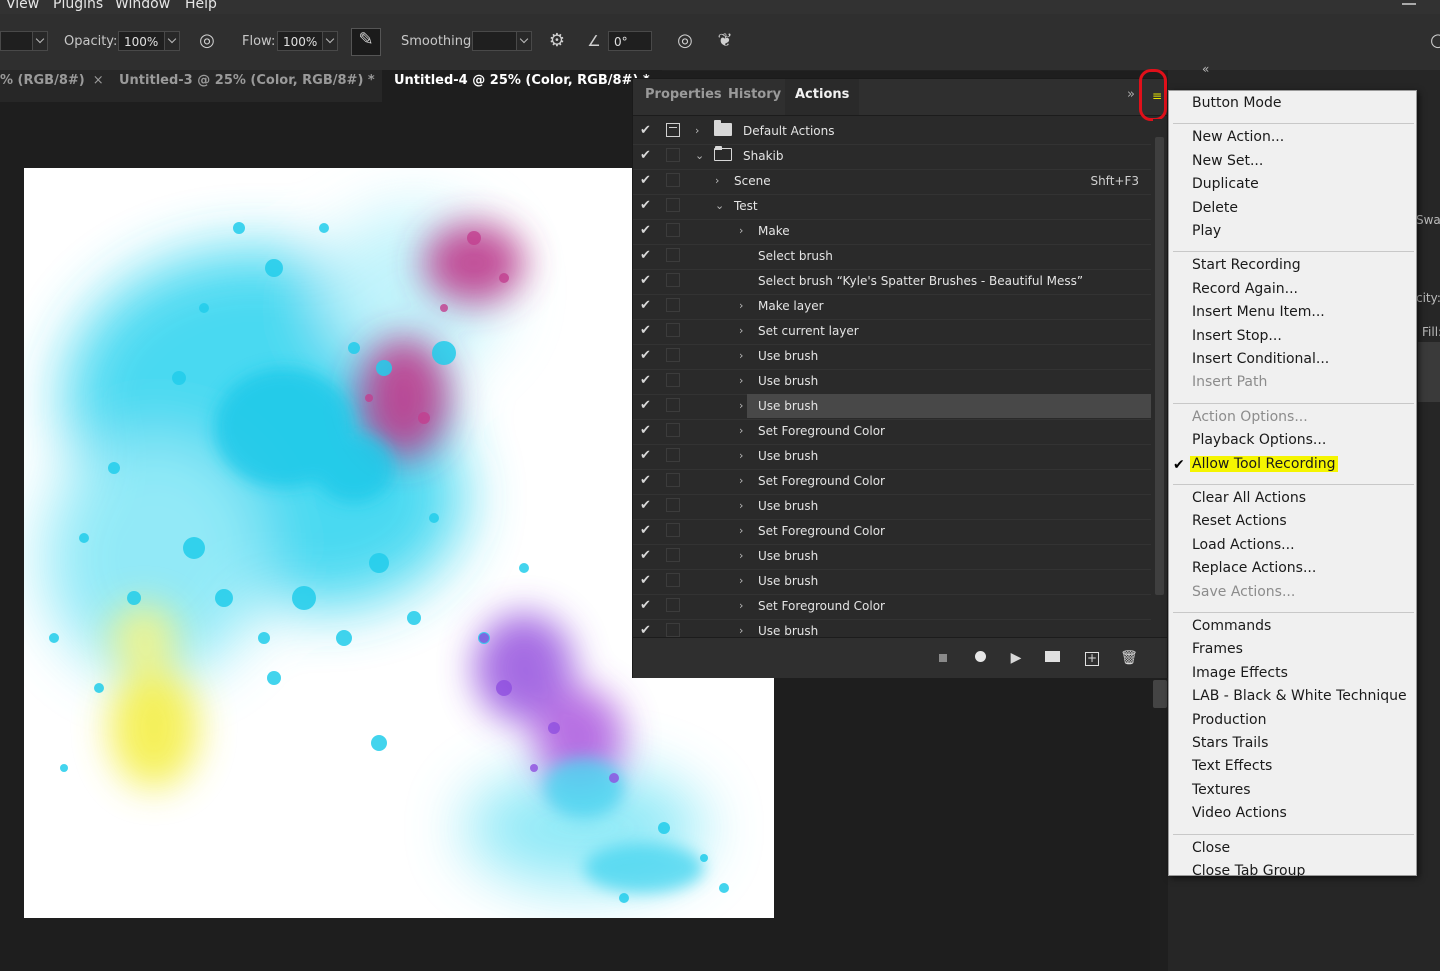  What do you see at coordinates (1225, 184) in the screenshot?
I see `menu-item-duplicate: Duplicate` at bounding box center [1225, 184].